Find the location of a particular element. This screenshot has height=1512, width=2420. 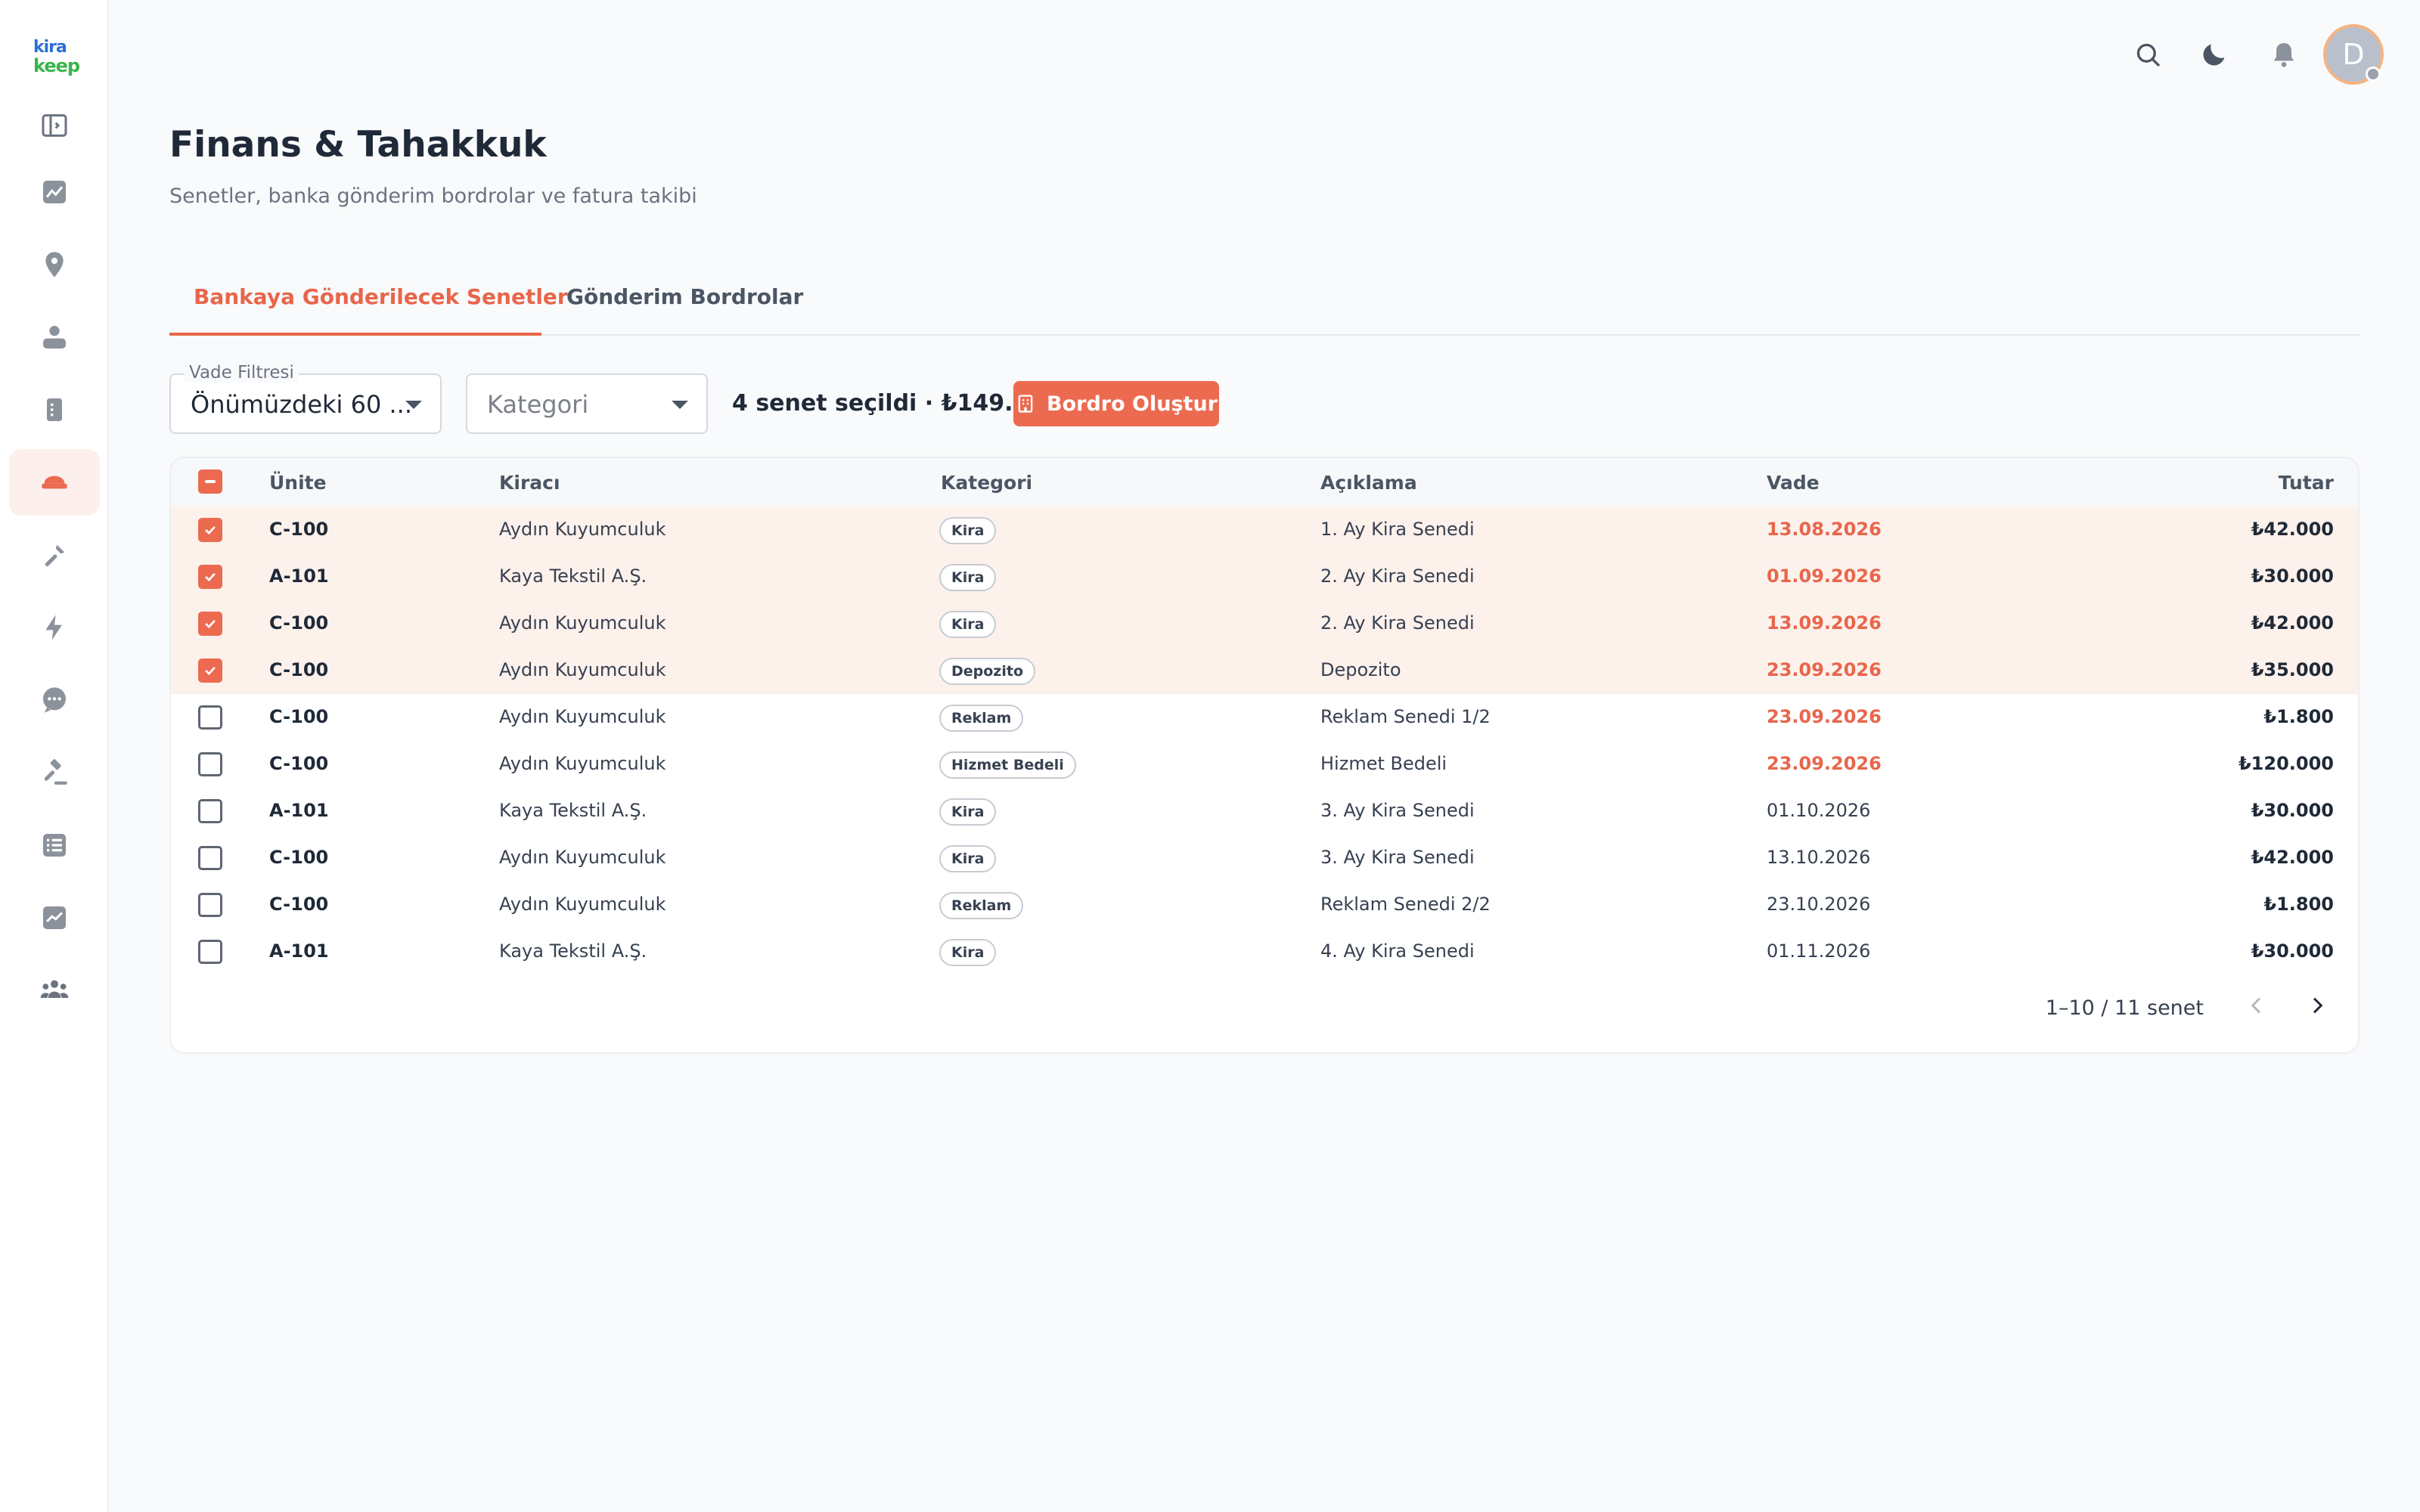

sidebar-item-lists is located at coordinates (54, 845).